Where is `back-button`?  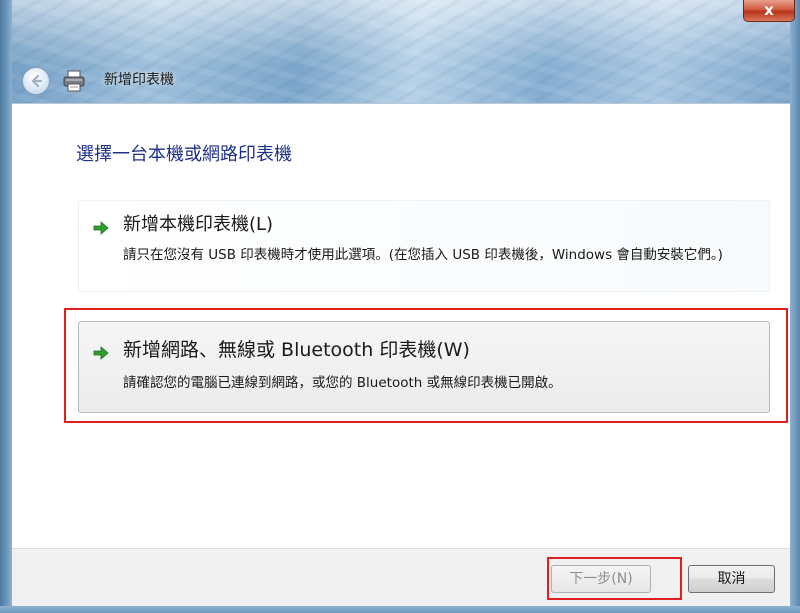
back-button is located at coordinates (36, 81).